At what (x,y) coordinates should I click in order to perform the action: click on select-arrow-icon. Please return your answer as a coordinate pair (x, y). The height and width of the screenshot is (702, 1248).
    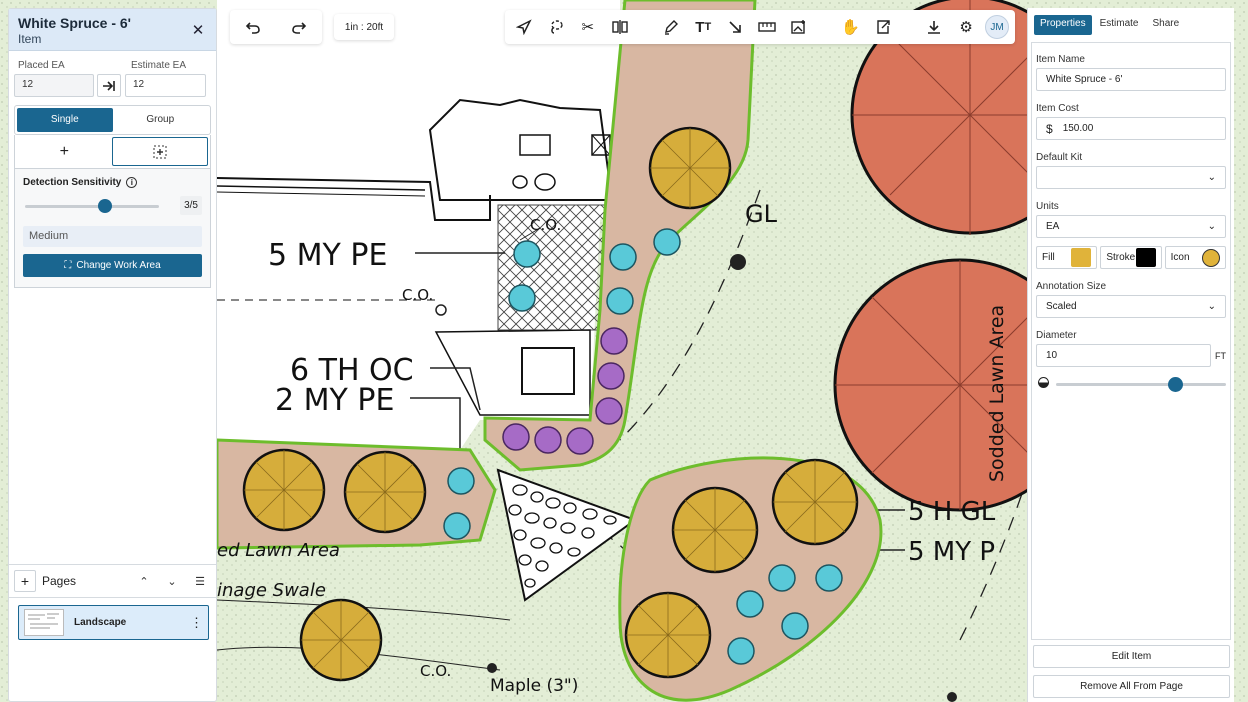
    Looking at the image, I should click on (524, 27).